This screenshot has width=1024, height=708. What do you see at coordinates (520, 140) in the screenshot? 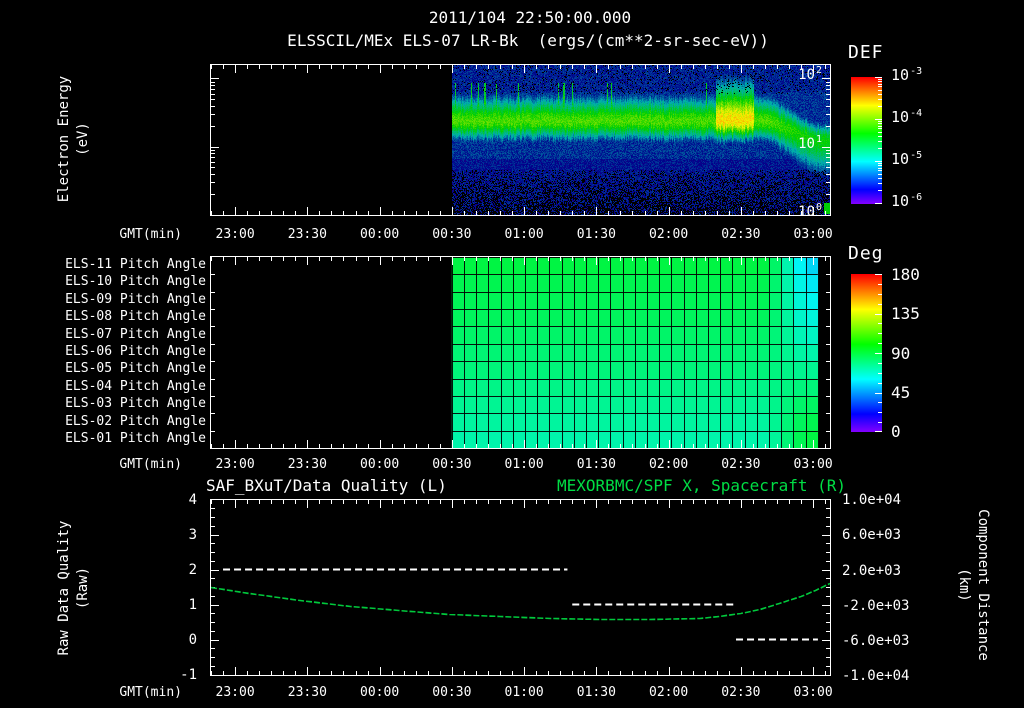
I see `electron-spectrogram-canvas` at bounding box center [520, 140].